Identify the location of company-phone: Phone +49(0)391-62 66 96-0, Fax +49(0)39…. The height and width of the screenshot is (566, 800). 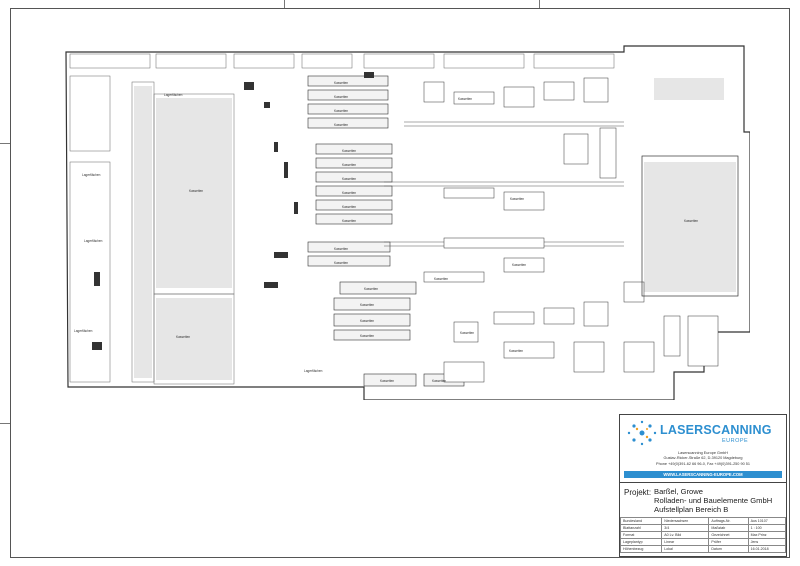
(703, 463).